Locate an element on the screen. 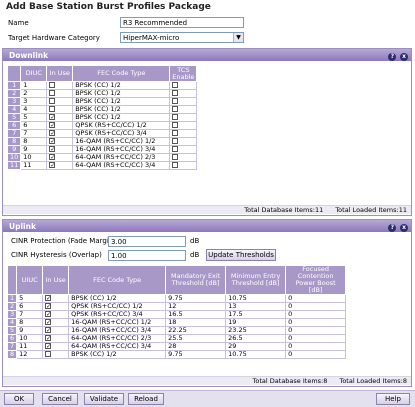  col-uiuc: UIUC is located at coordinates (30, 280).